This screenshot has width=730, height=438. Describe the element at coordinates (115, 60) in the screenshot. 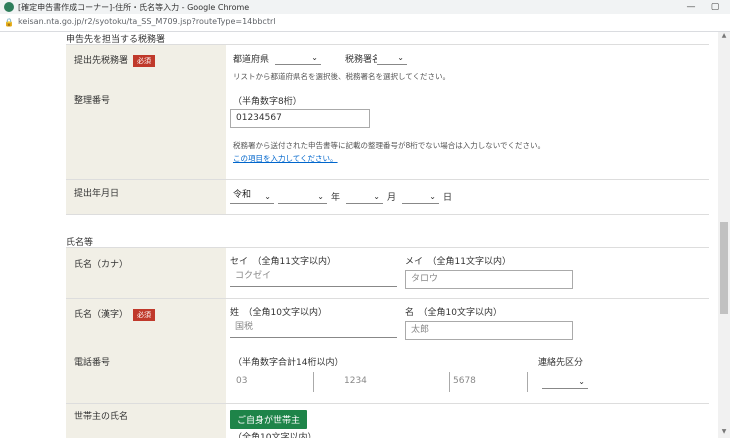

I see `tax-office-label: 提出先税務署 必須` at that location.